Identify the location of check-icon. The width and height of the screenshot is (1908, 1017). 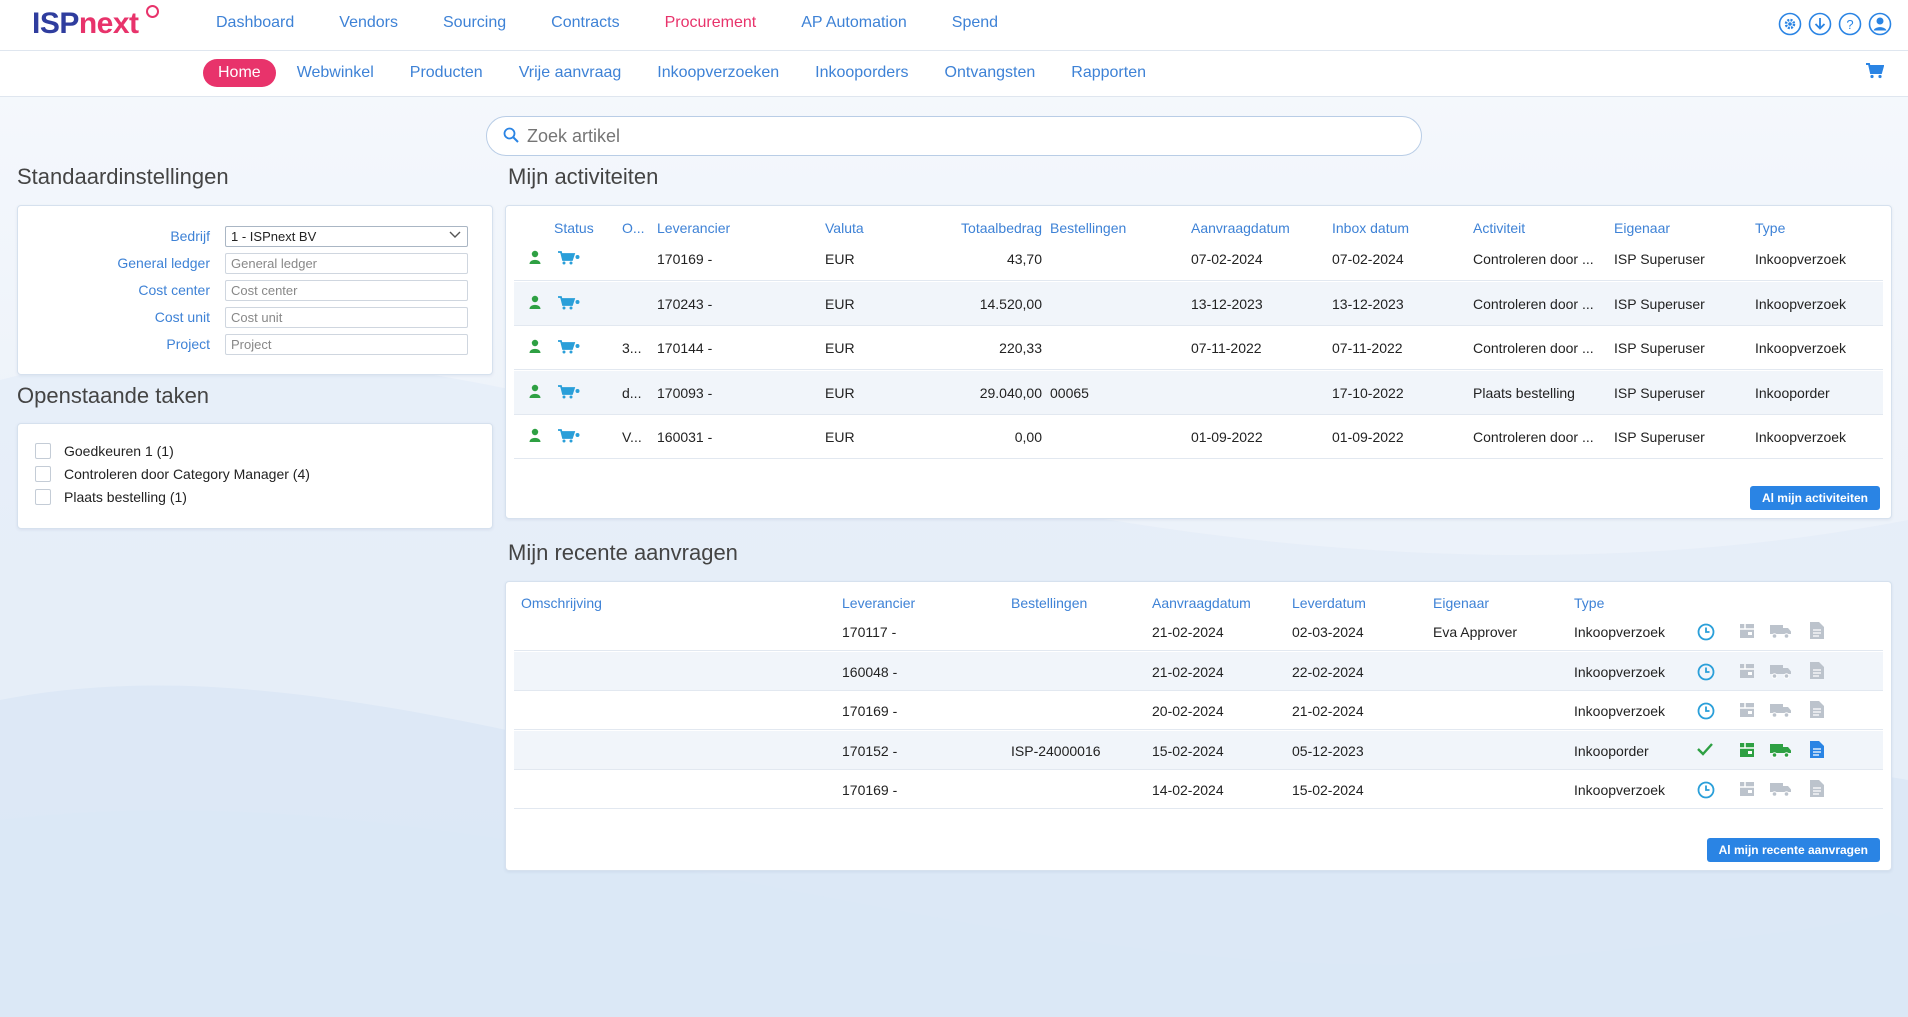
(1705, 750).